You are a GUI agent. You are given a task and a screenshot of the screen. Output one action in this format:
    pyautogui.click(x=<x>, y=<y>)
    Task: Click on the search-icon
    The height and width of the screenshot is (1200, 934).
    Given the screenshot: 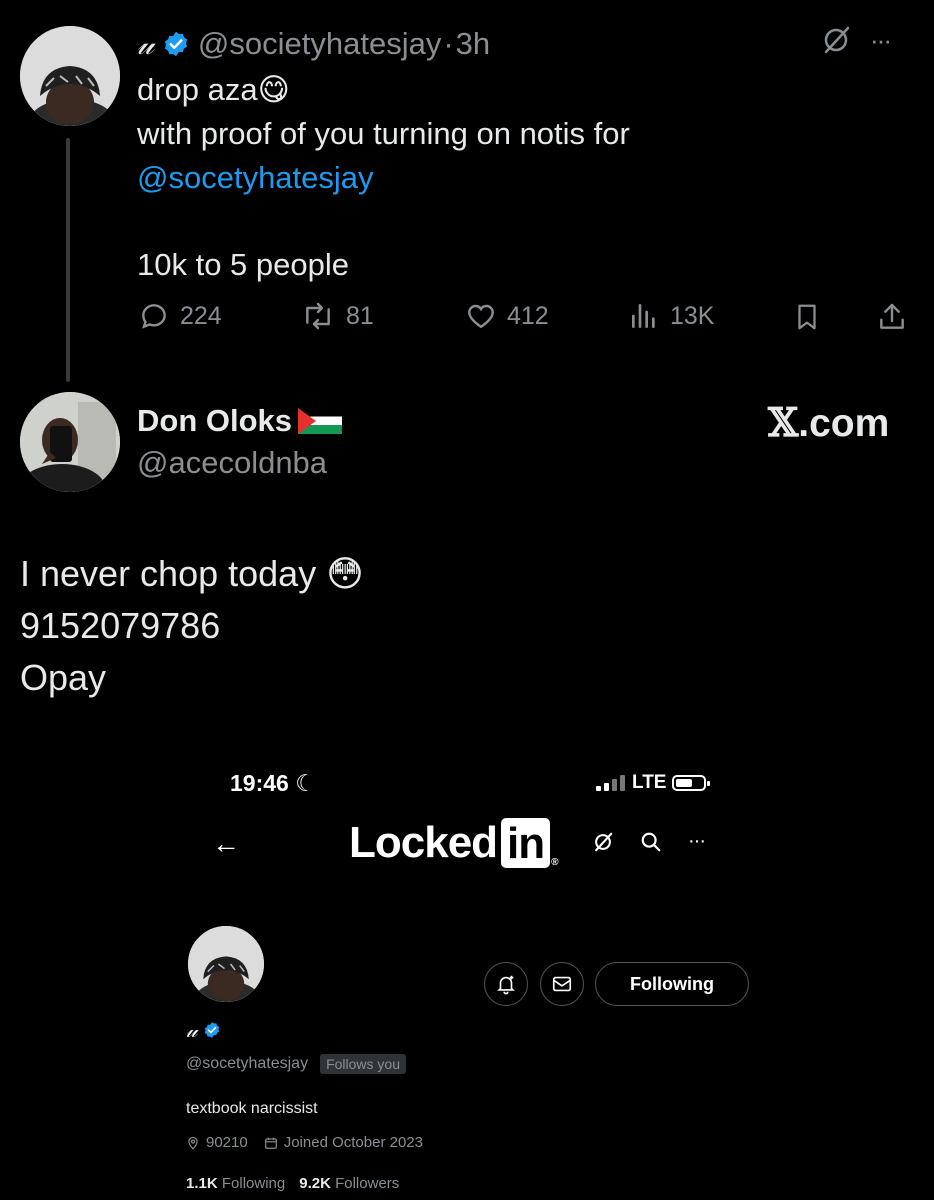 What is the action you would take?
    pyautogui.click(x=651, y=842)
    